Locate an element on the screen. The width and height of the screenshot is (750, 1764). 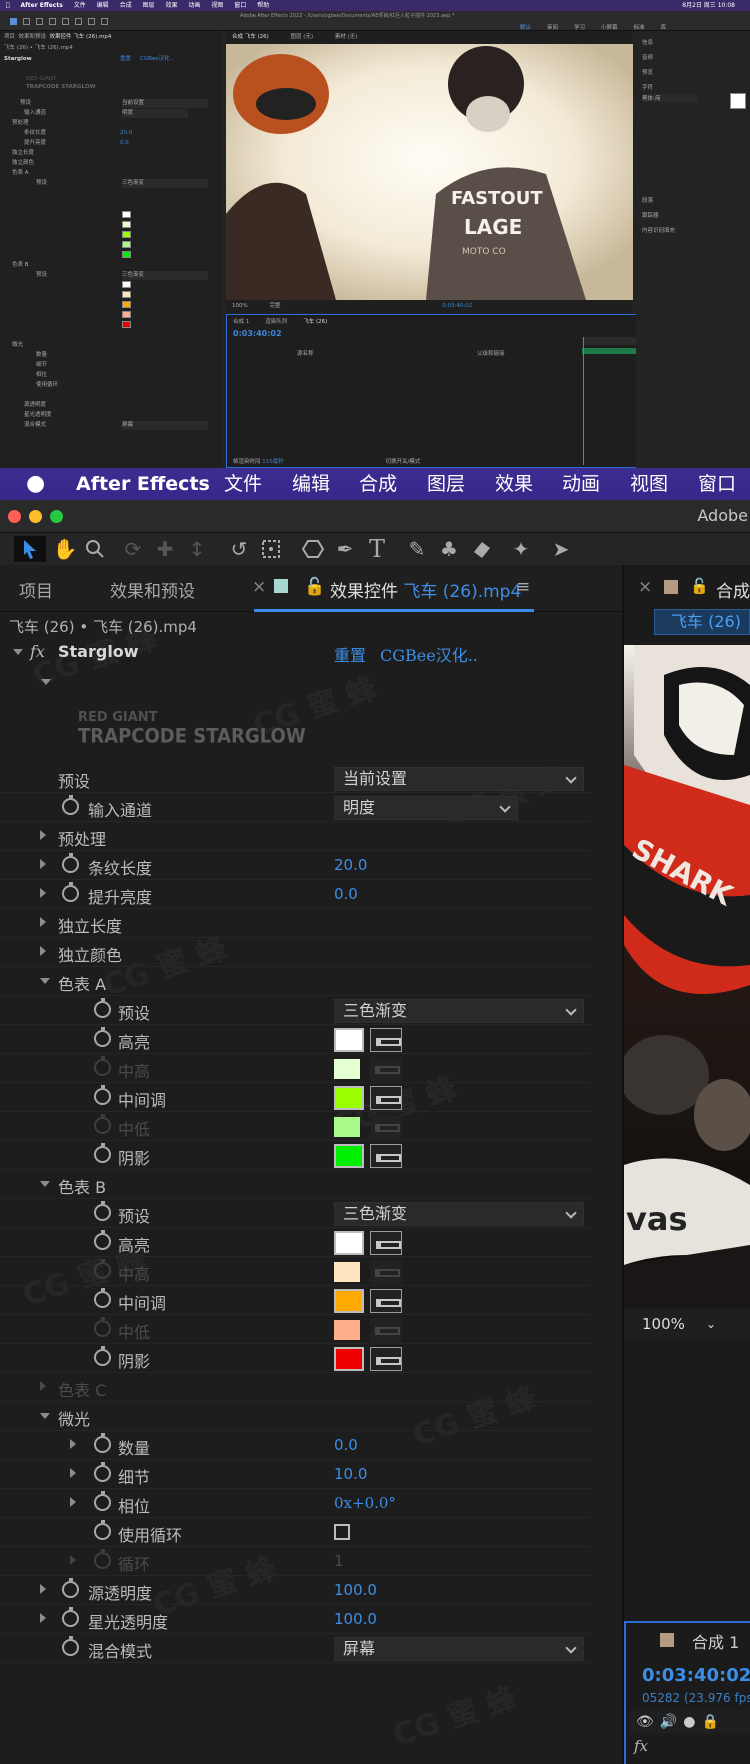
eye-icon: 👁 is located at coordinates (645, 1722).